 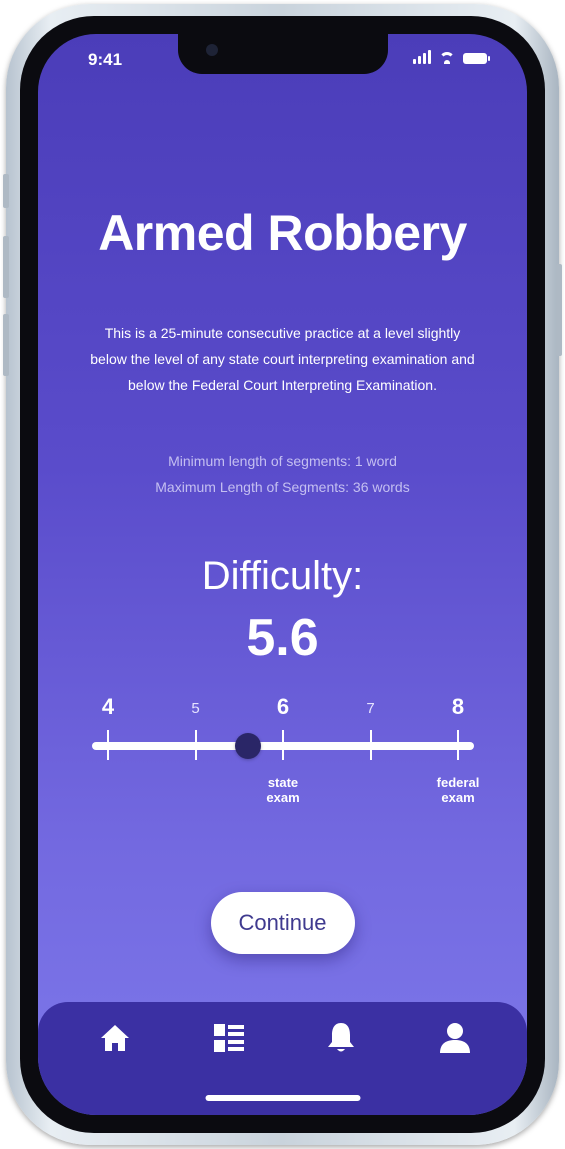 I want to click on slider-thumb, so click(x=248, y=746).